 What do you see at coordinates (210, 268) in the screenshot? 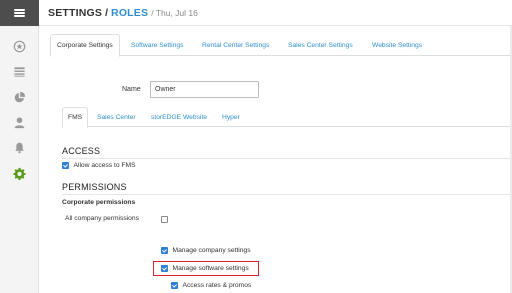
I see `manage-software-label: Manage software settings` at bounding box center [210, 268].